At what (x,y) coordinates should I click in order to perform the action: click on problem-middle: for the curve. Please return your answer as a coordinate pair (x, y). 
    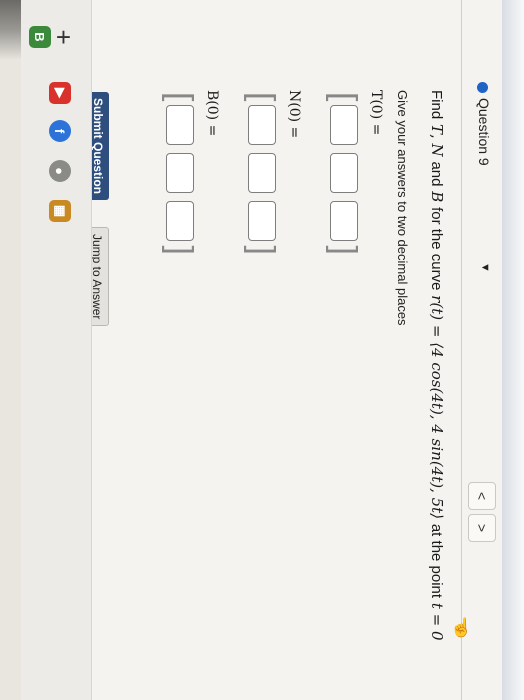
    Looking at the image, I should click on (436, 249).